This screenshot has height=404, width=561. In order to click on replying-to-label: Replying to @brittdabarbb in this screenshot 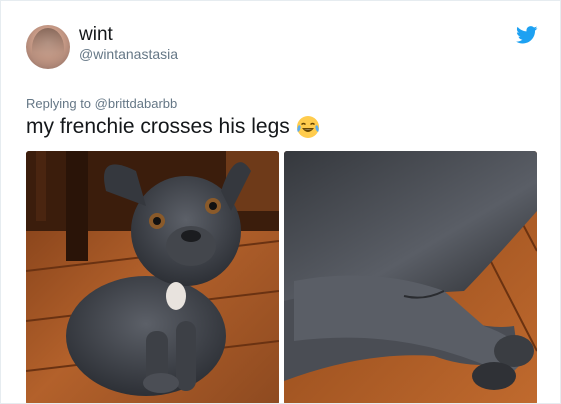, I will do `click(101, 103)`.